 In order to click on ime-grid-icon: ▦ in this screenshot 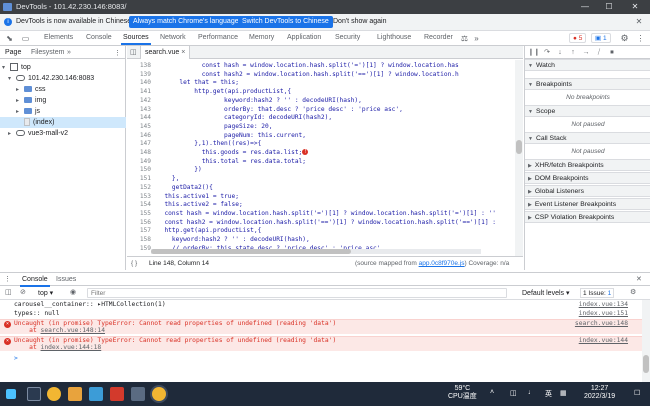, I will do `click(563, 393)`.